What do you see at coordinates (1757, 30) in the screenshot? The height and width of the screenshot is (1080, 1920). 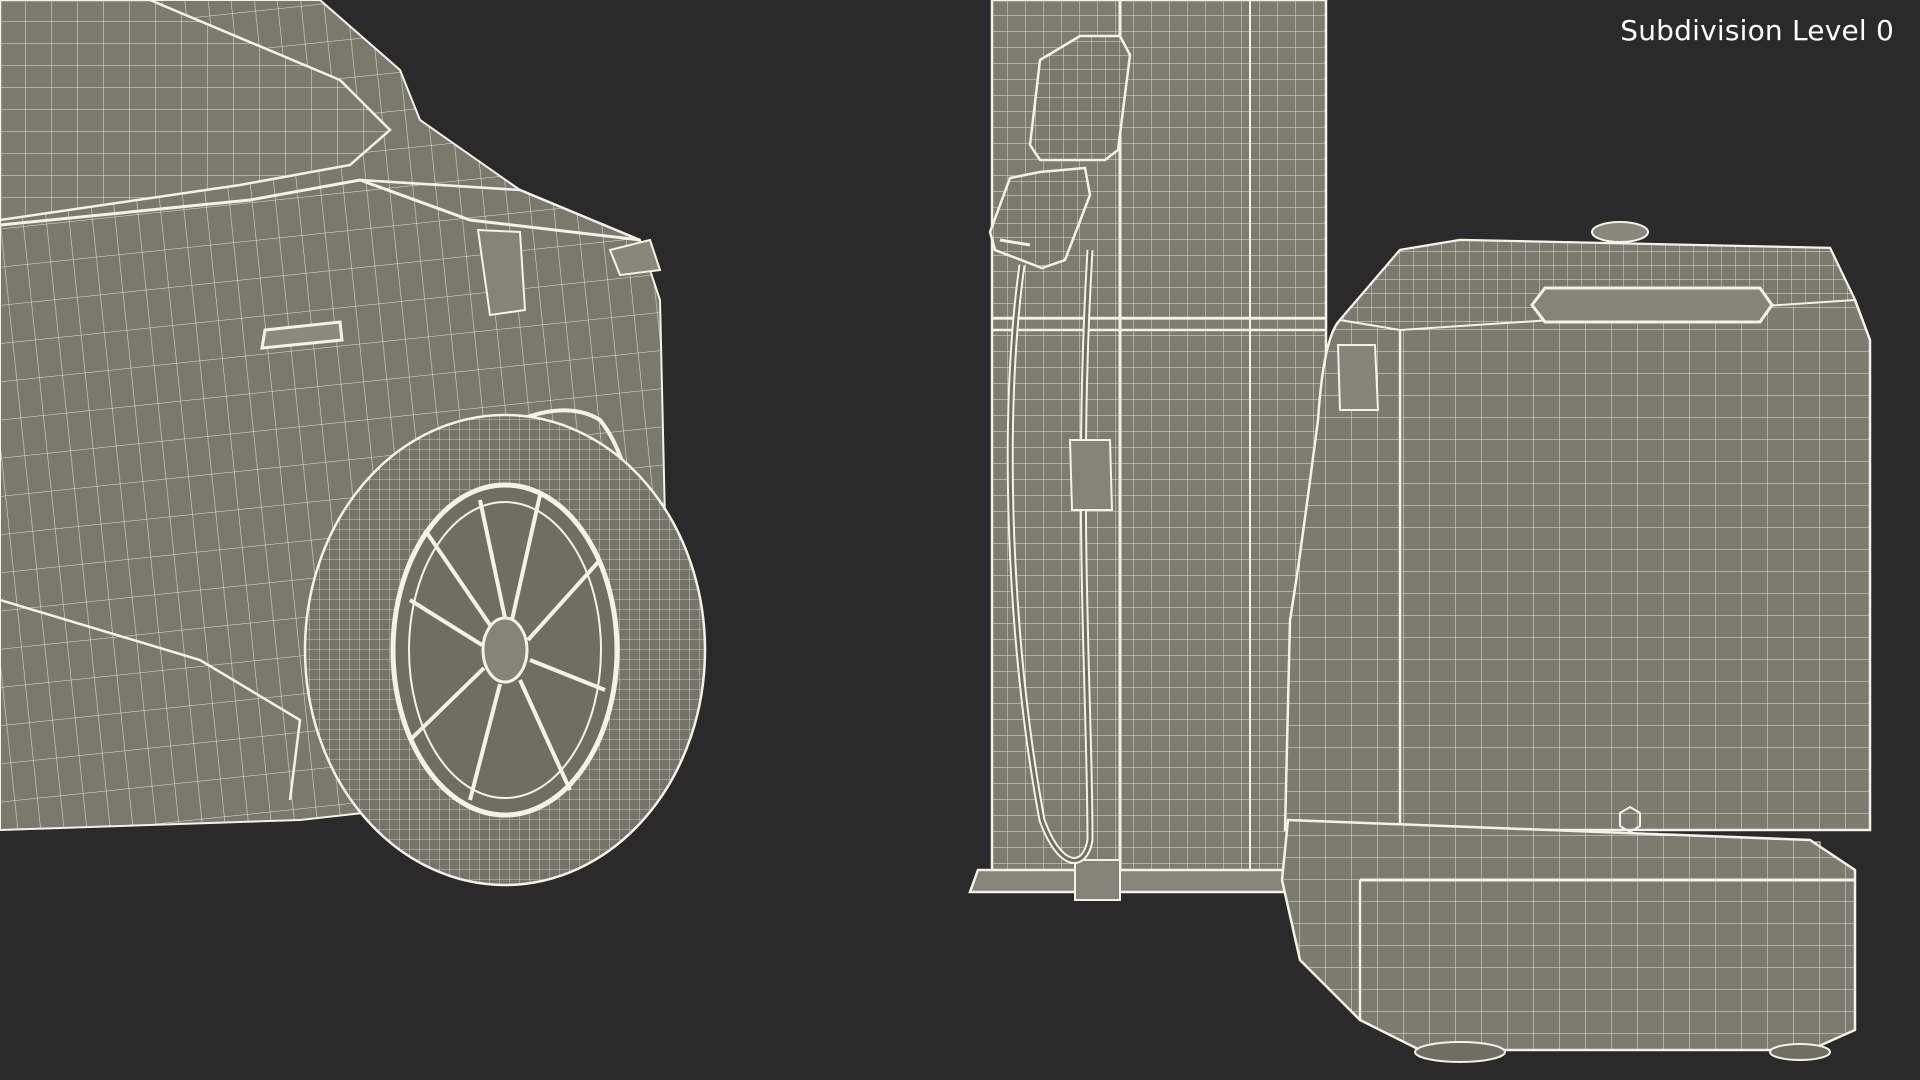 I see `subdivision-level-label: Subdivision Level 0` at bounding box center [1757, 30].